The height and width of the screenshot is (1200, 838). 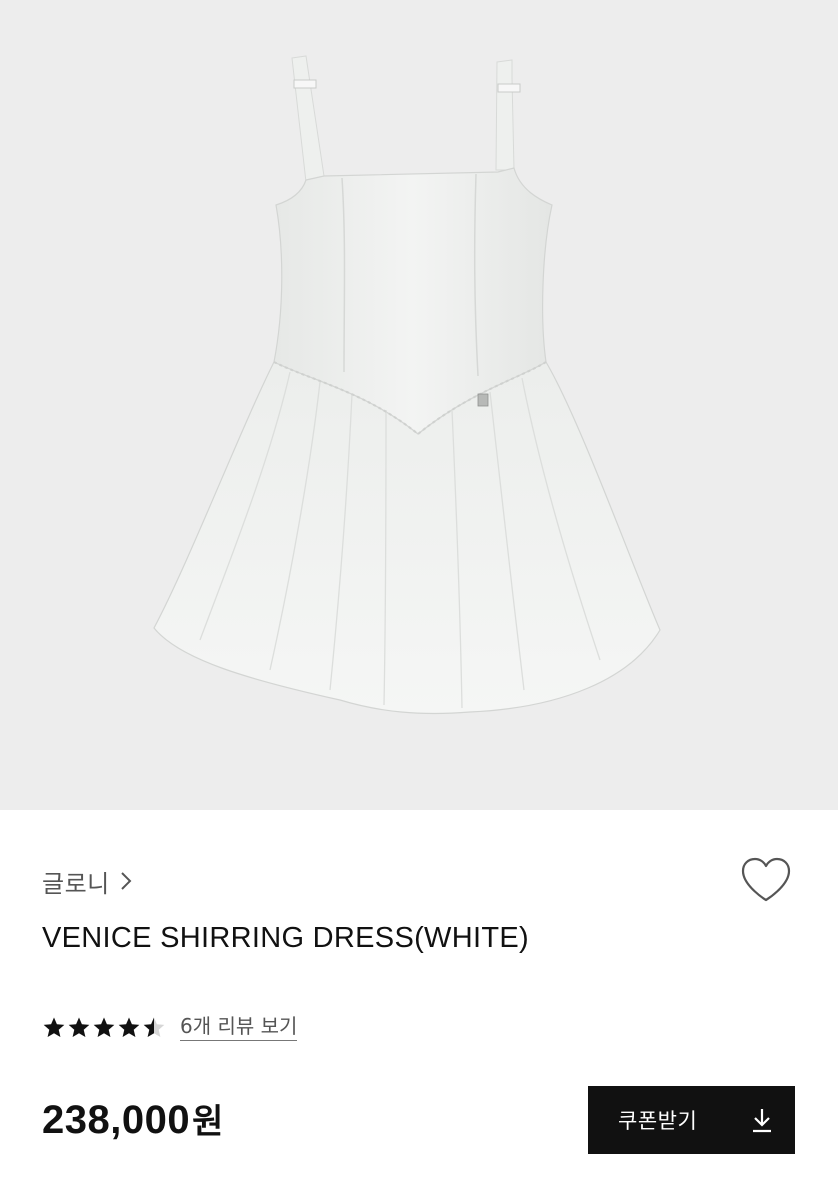 What do you see at coordinates (239, 1028) in the screenshot?
I see `review-link: 6개 리뷰 보기` at bounding box center [239, 1028].